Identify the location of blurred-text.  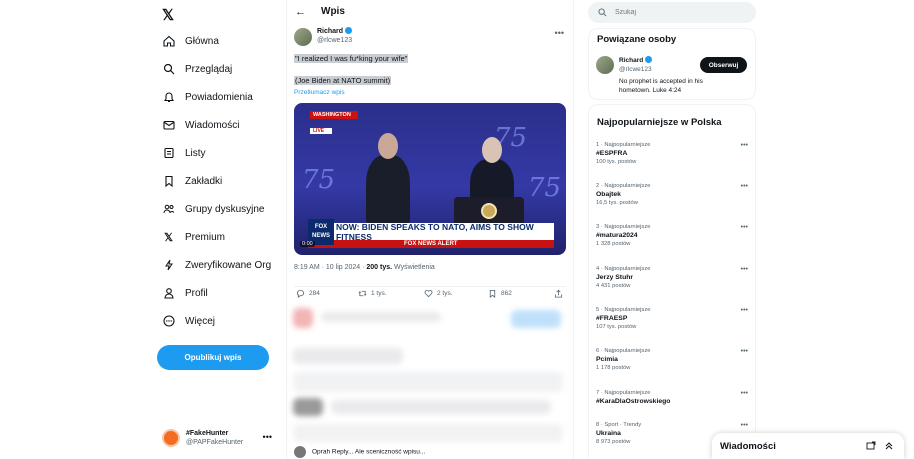
(348, 356).